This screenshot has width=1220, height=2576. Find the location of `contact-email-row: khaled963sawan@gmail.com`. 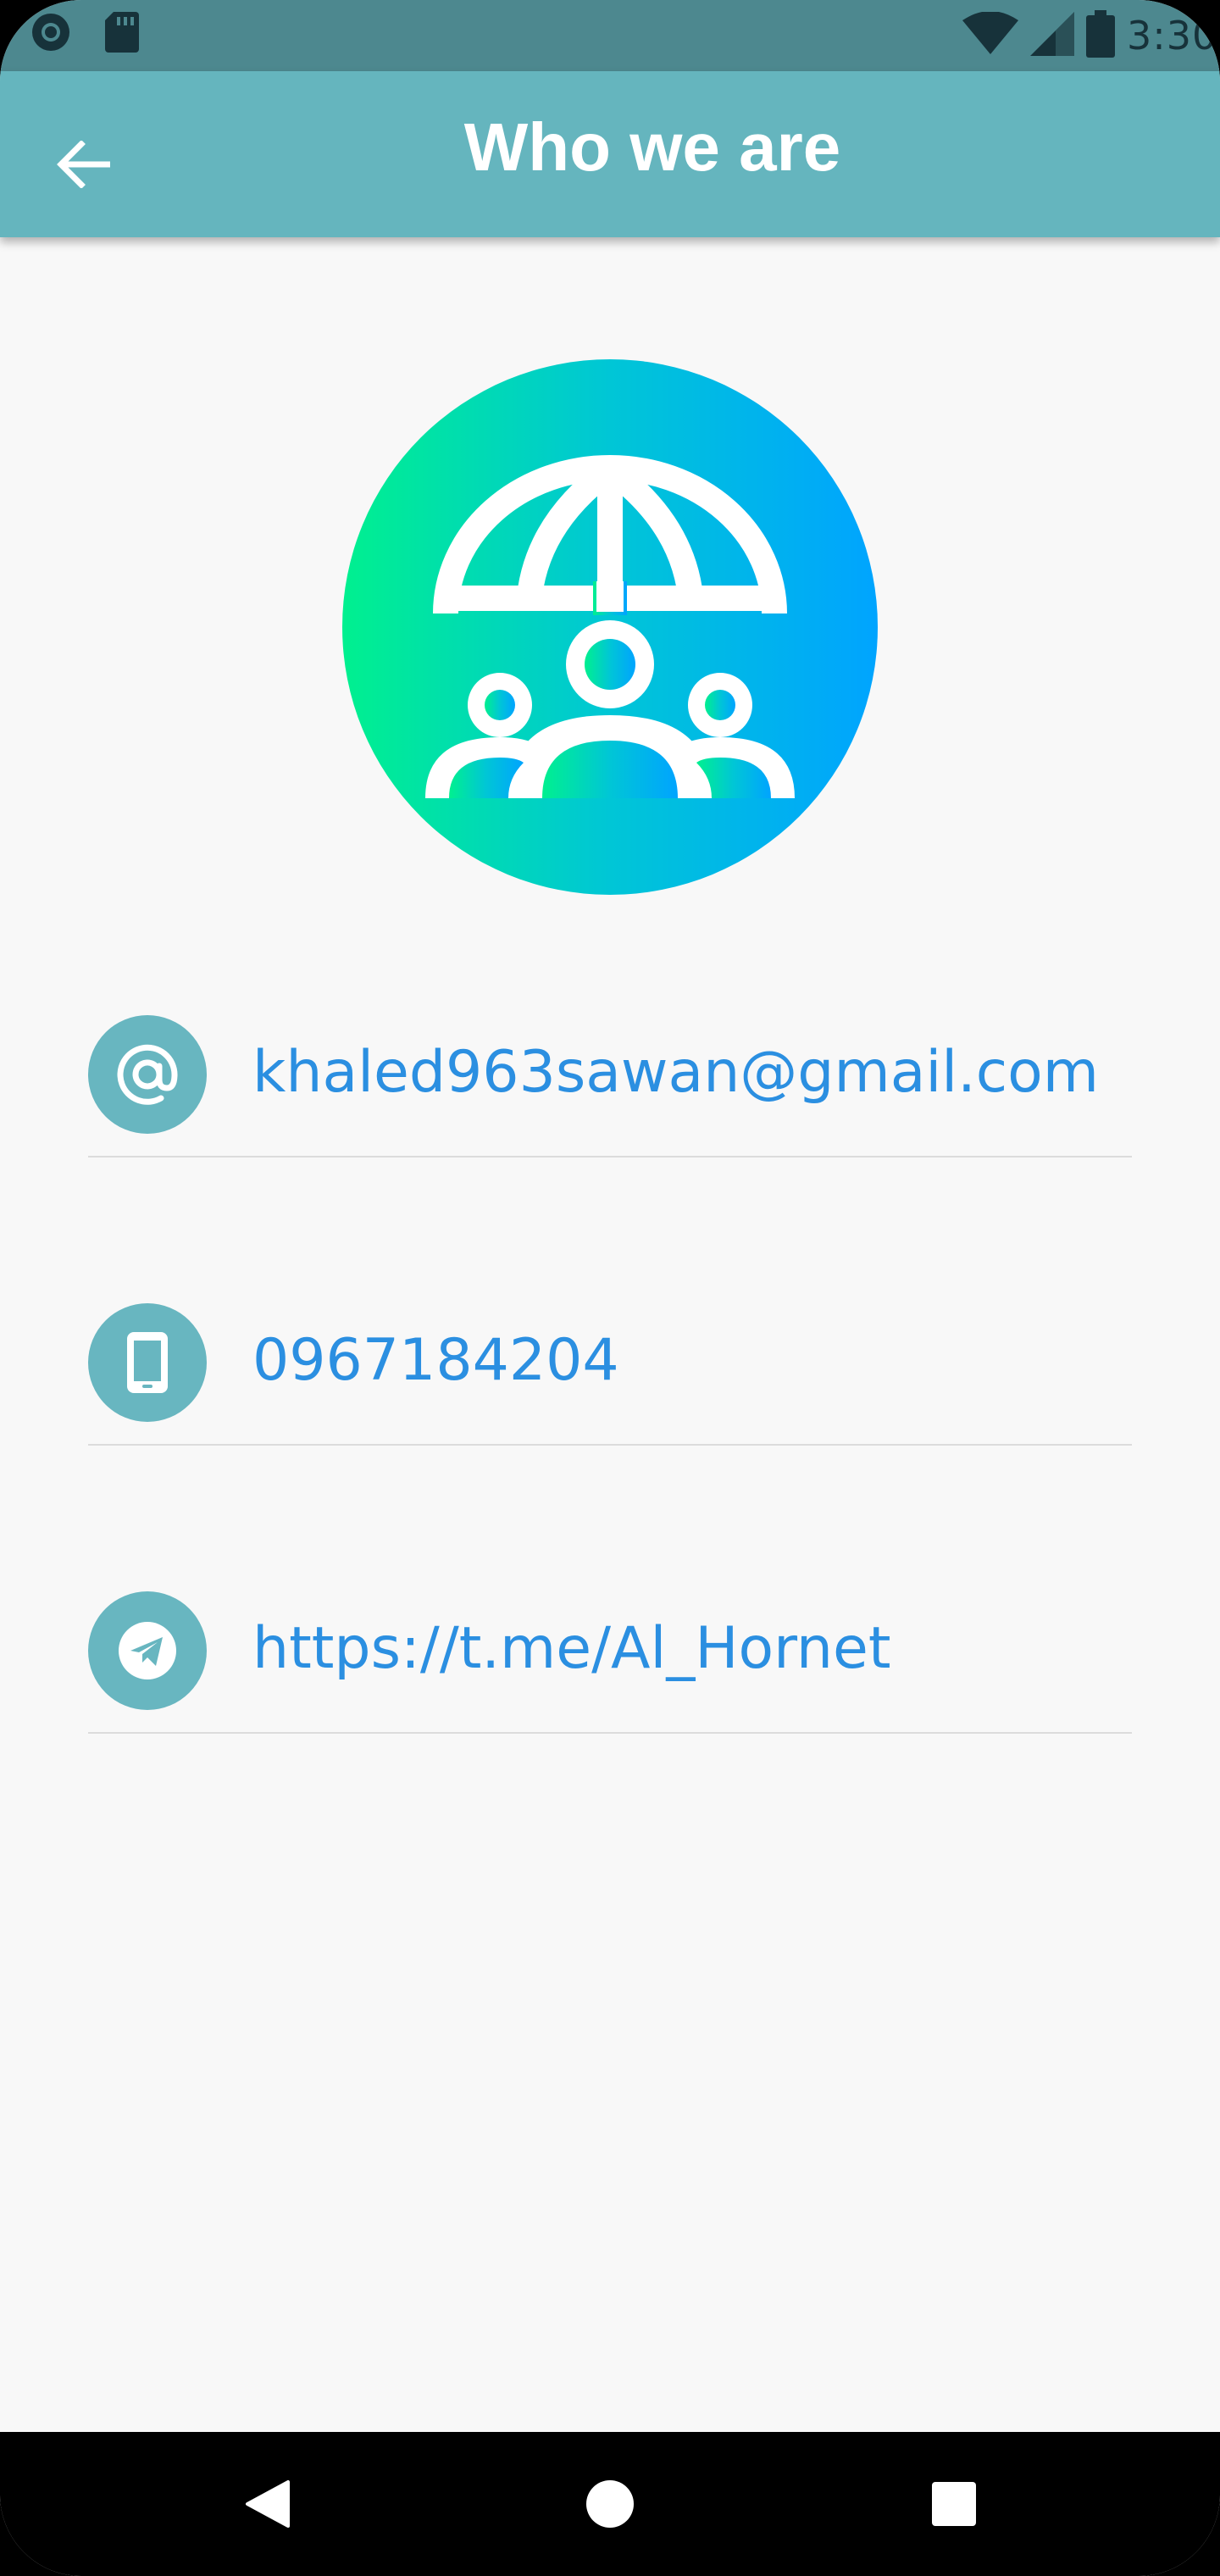

contact-email-row: khaled963sawan@gmail.com is located at coordinates (610, 1086).